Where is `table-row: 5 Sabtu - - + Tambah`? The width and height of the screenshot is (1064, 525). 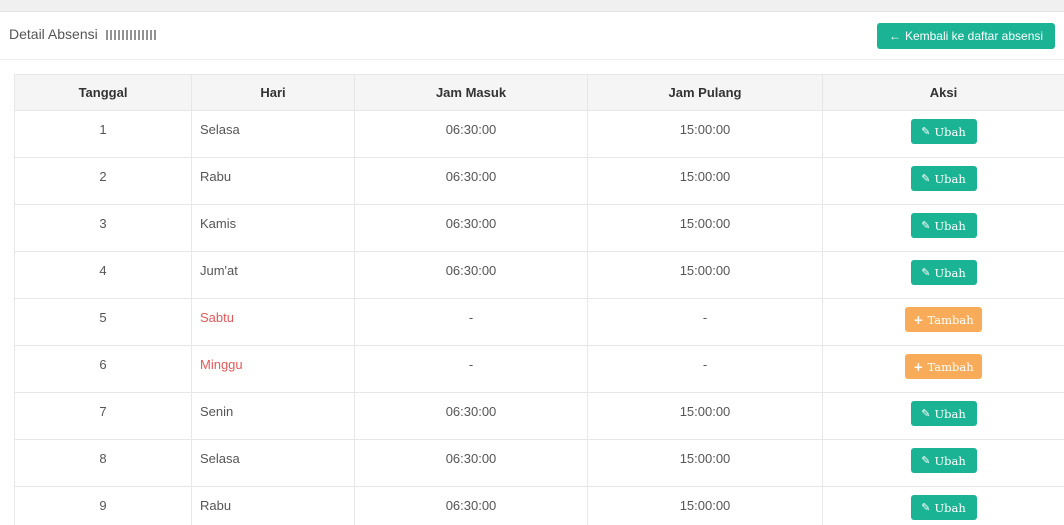
table-row: 5 Sabtu - - + Tambah is located at coordinates (539, 322).